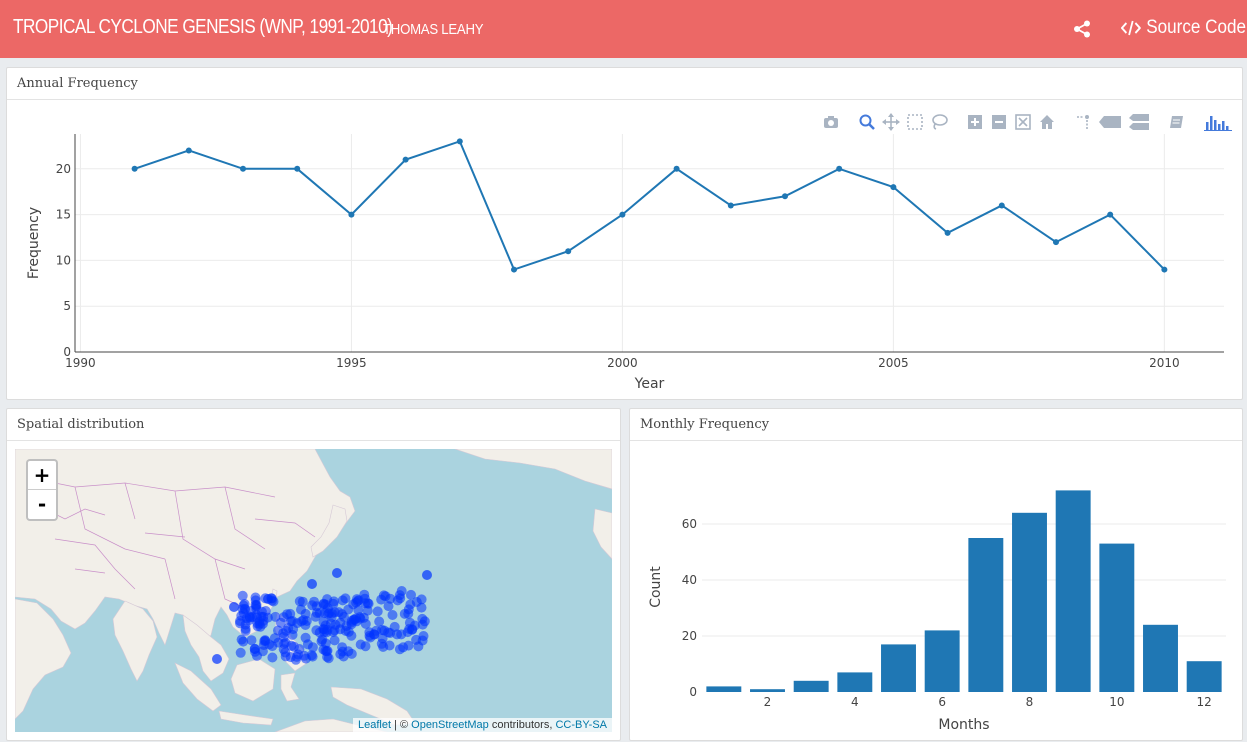 This screenshot has width=1247, height=742. What do you see at coordinates (768, 702) in the screenshot?
I see `x-tick-label: 2` at bounding box center [768, 702].